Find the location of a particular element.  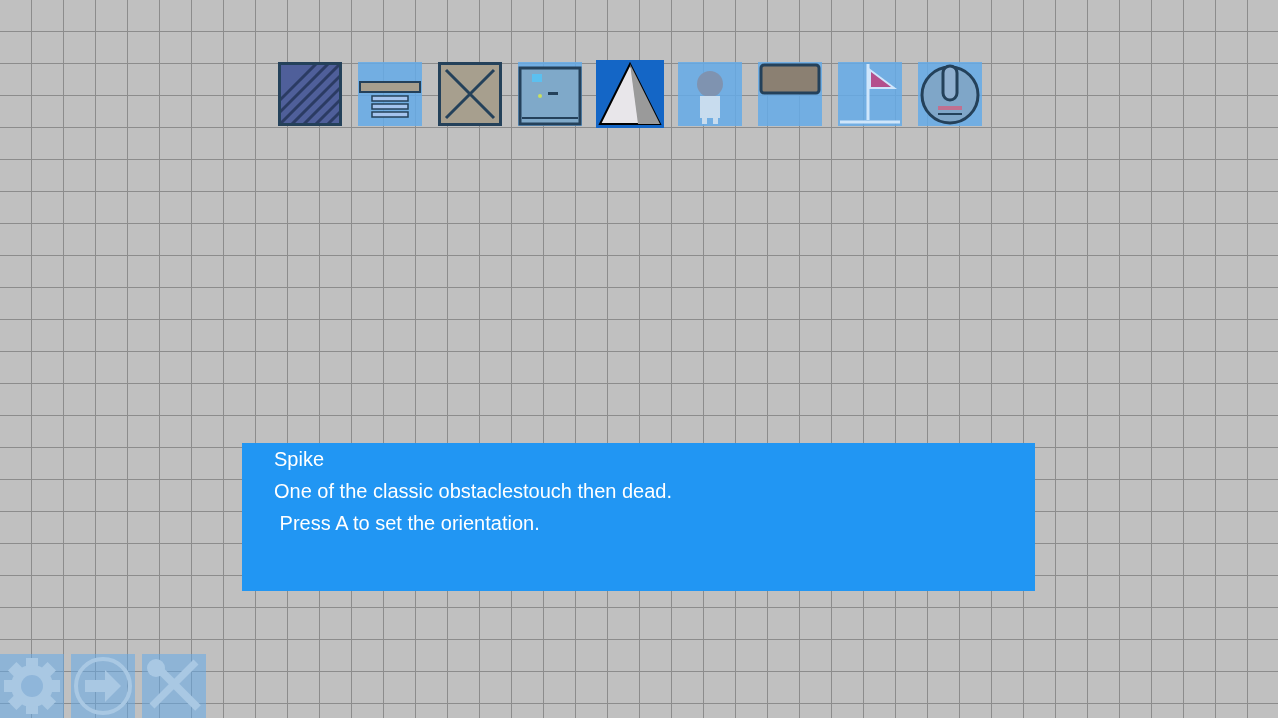

striped-block-tile is located at coordinates (310, 94).